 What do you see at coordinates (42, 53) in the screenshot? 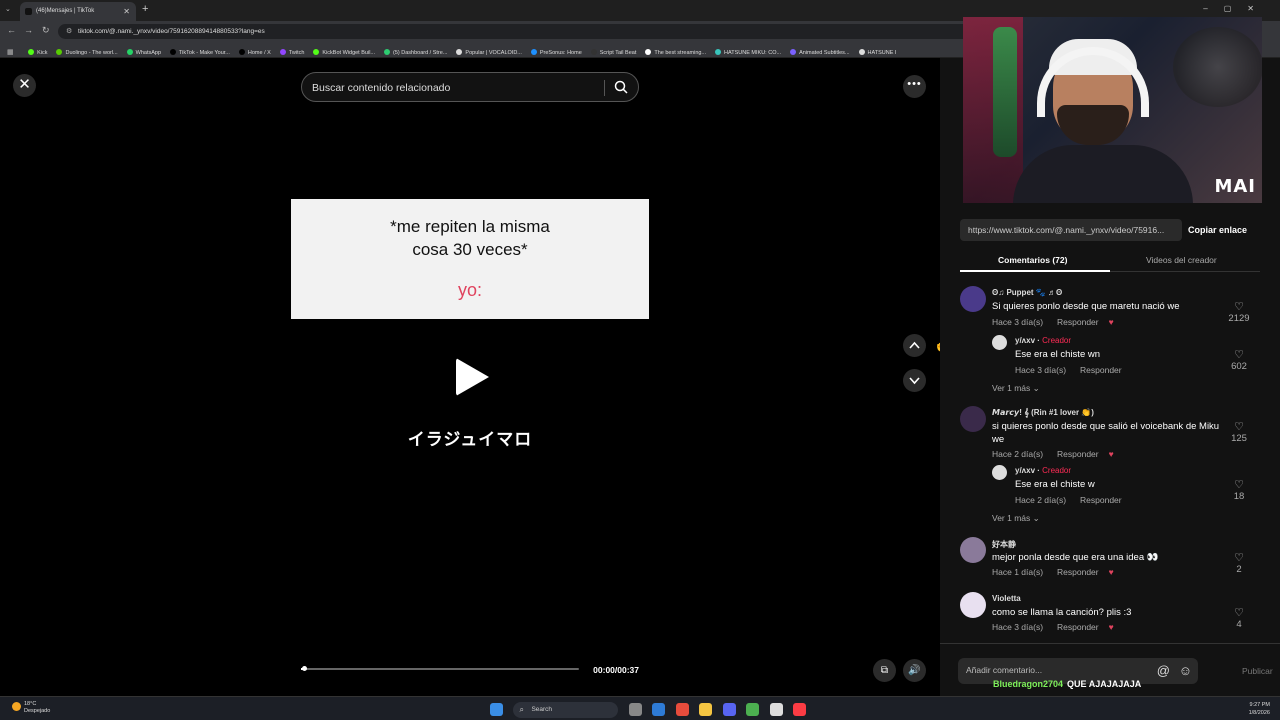
I see `bookmark-label: Kick` at bounding box center [42, 53].